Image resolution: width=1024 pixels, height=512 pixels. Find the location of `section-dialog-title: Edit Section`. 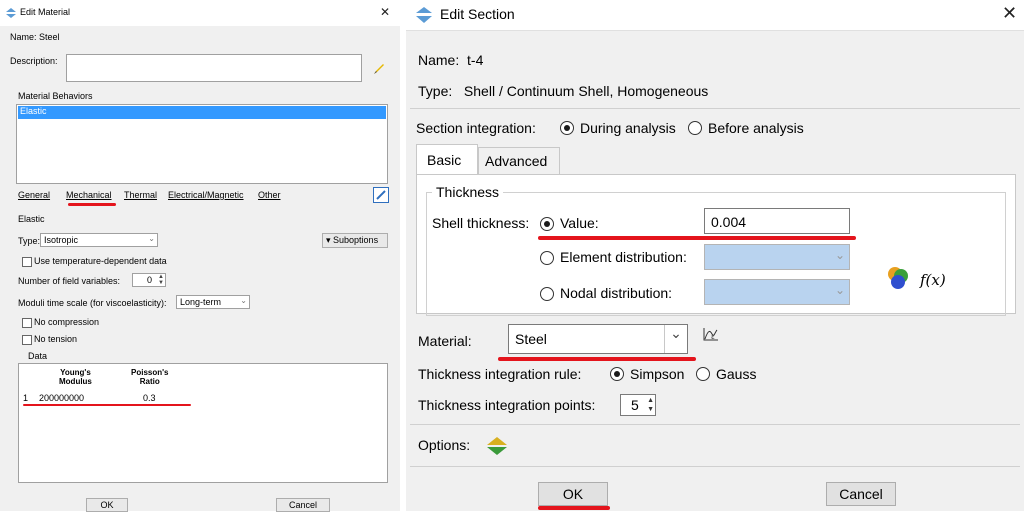

section-dialog-title: Edit Section is located at coordinates (477, 14).